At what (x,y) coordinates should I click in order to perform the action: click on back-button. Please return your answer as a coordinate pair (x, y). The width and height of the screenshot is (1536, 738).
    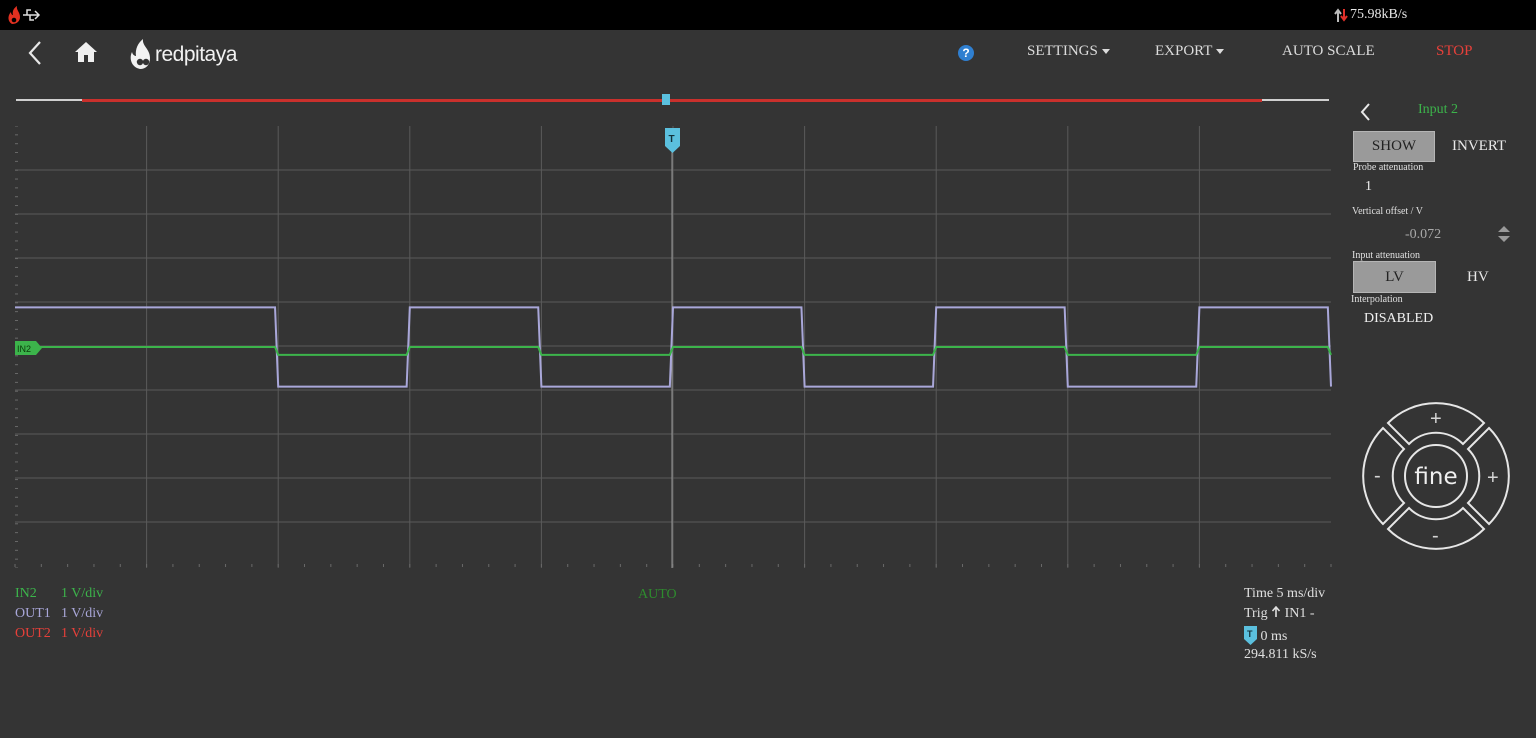
    Looking at the image, I should click on (35, 55).